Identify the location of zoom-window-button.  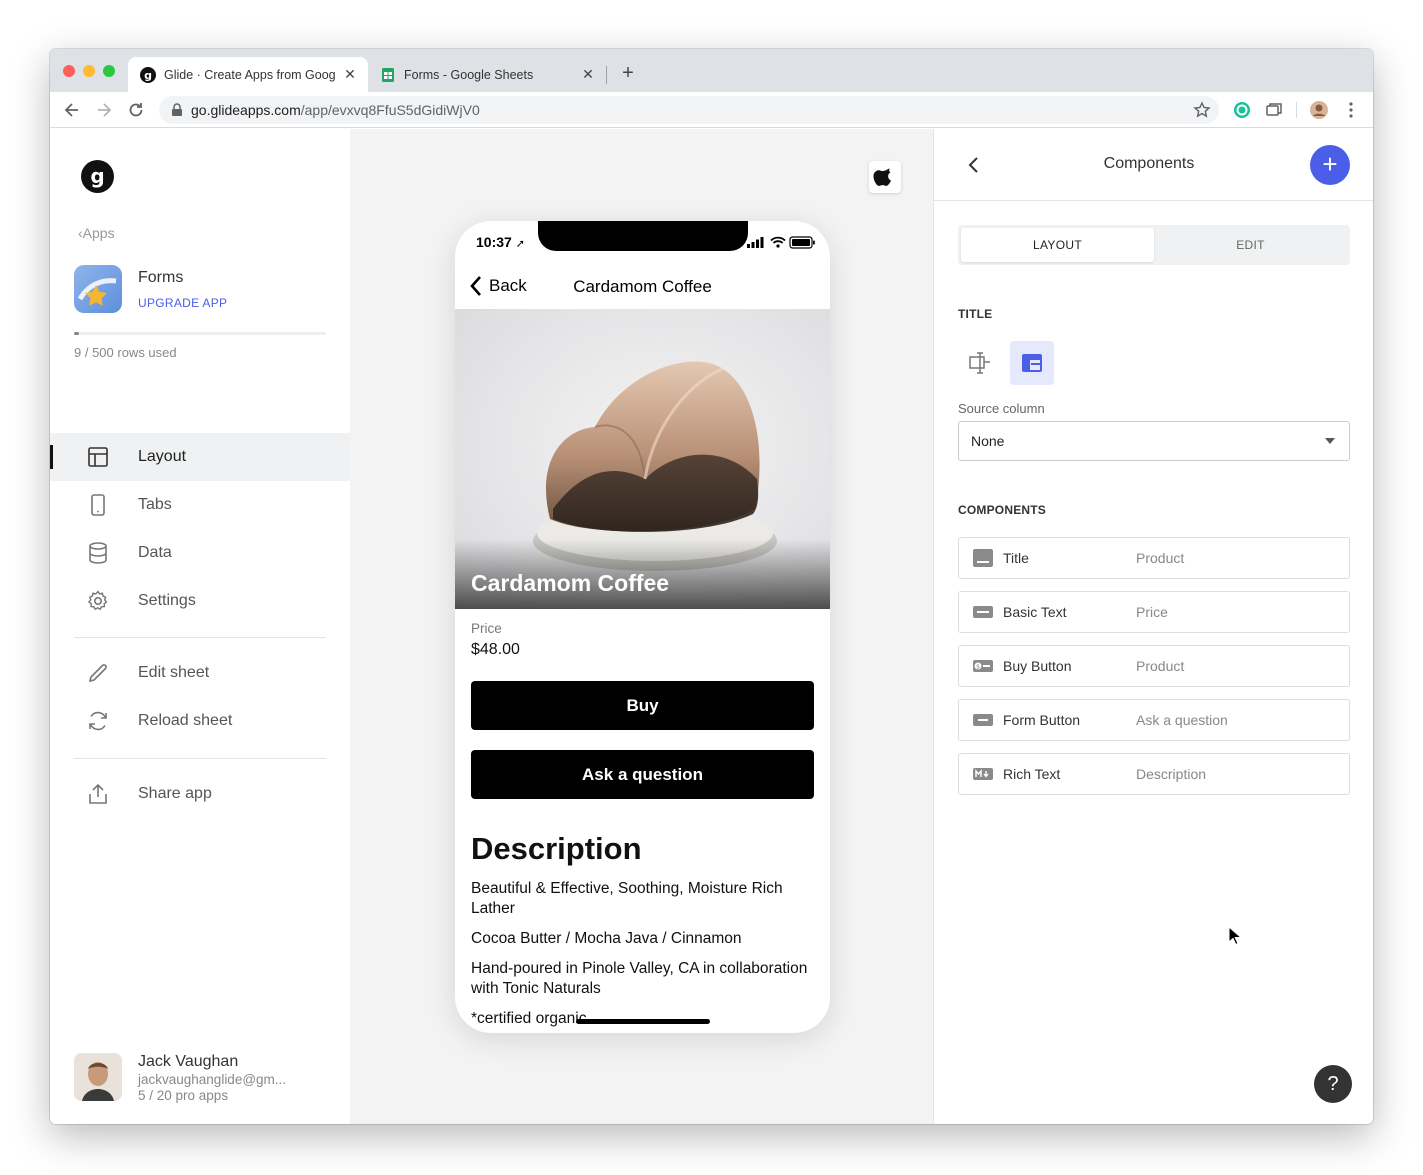
(109, 71).